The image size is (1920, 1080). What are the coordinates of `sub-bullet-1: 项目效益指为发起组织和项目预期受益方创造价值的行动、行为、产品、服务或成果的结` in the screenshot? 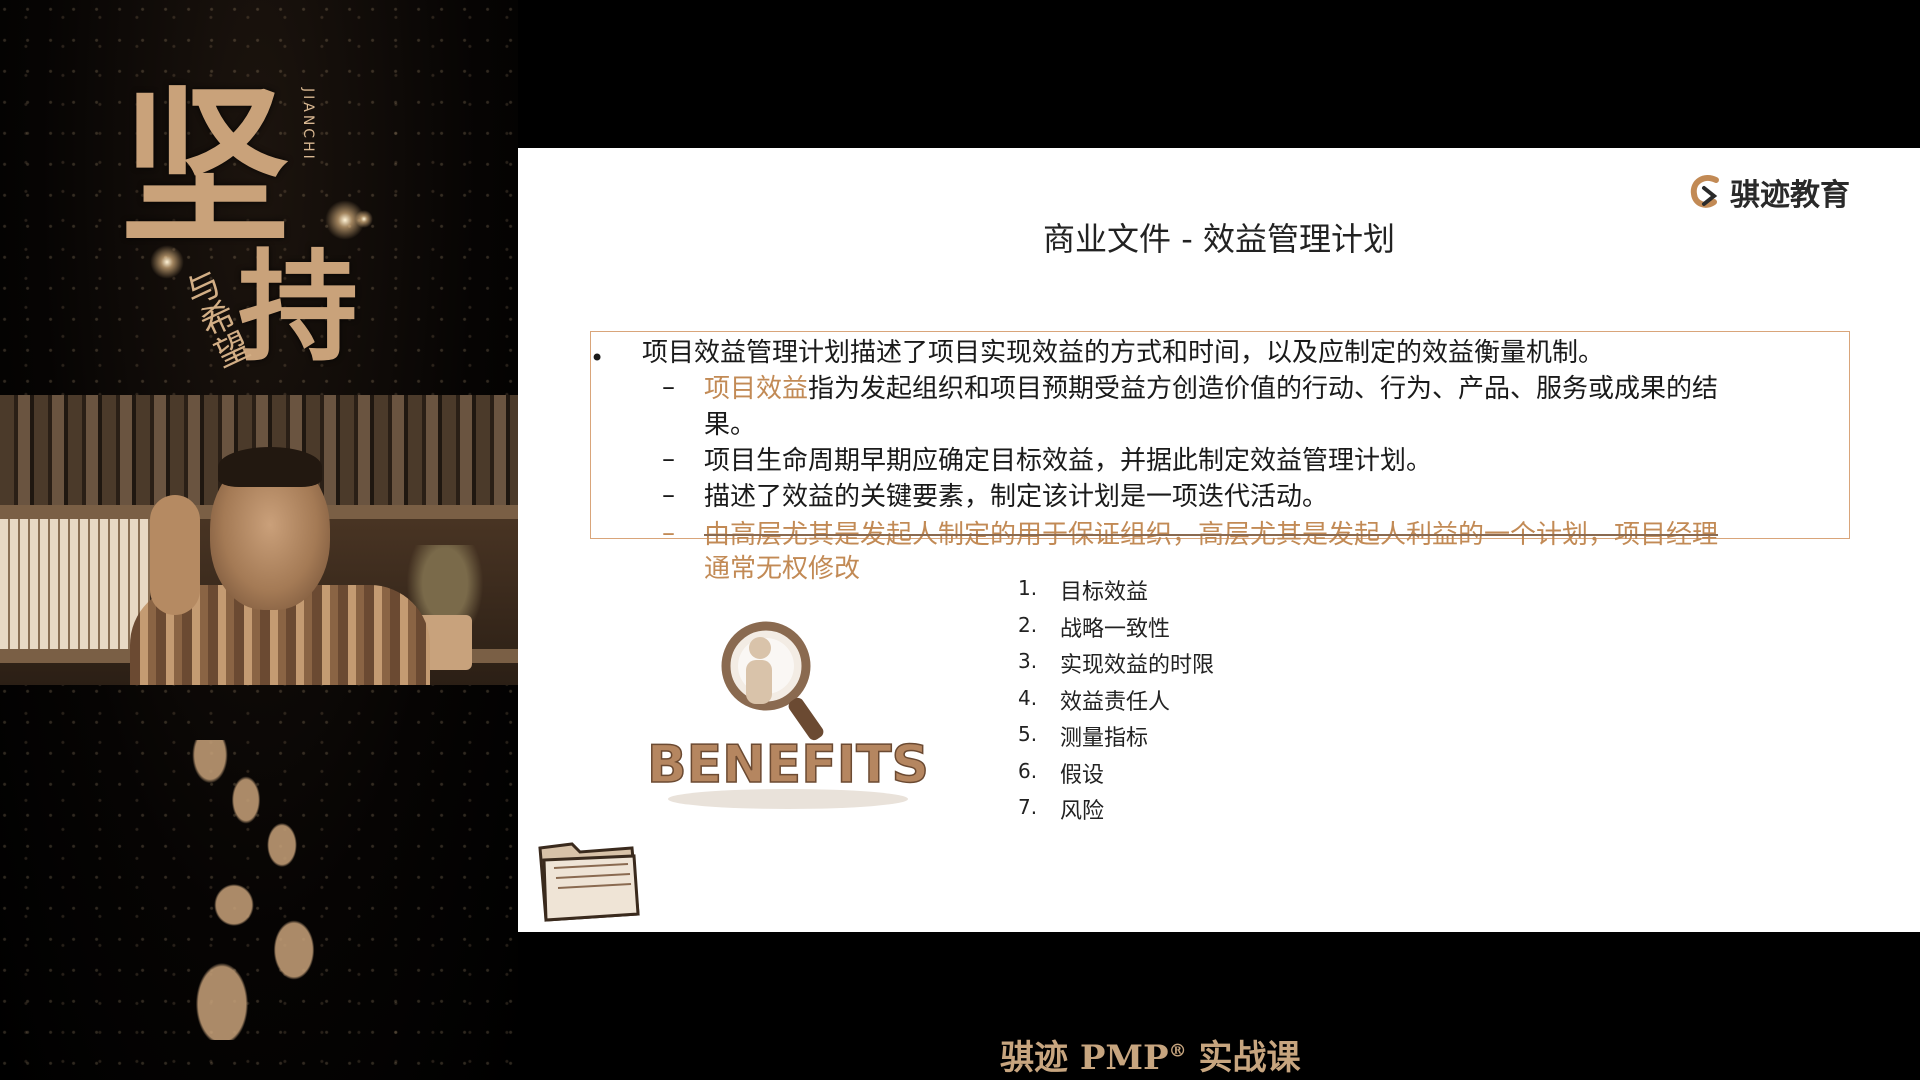 It's located at (1211, 389).